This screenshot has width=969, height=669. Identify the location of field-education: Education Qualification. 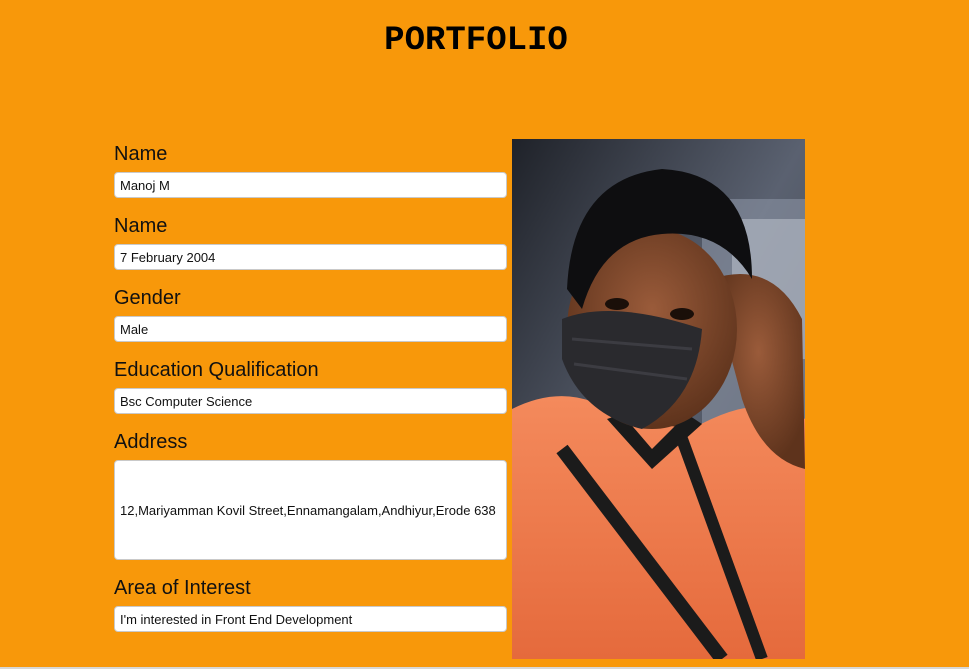
(310, 385).